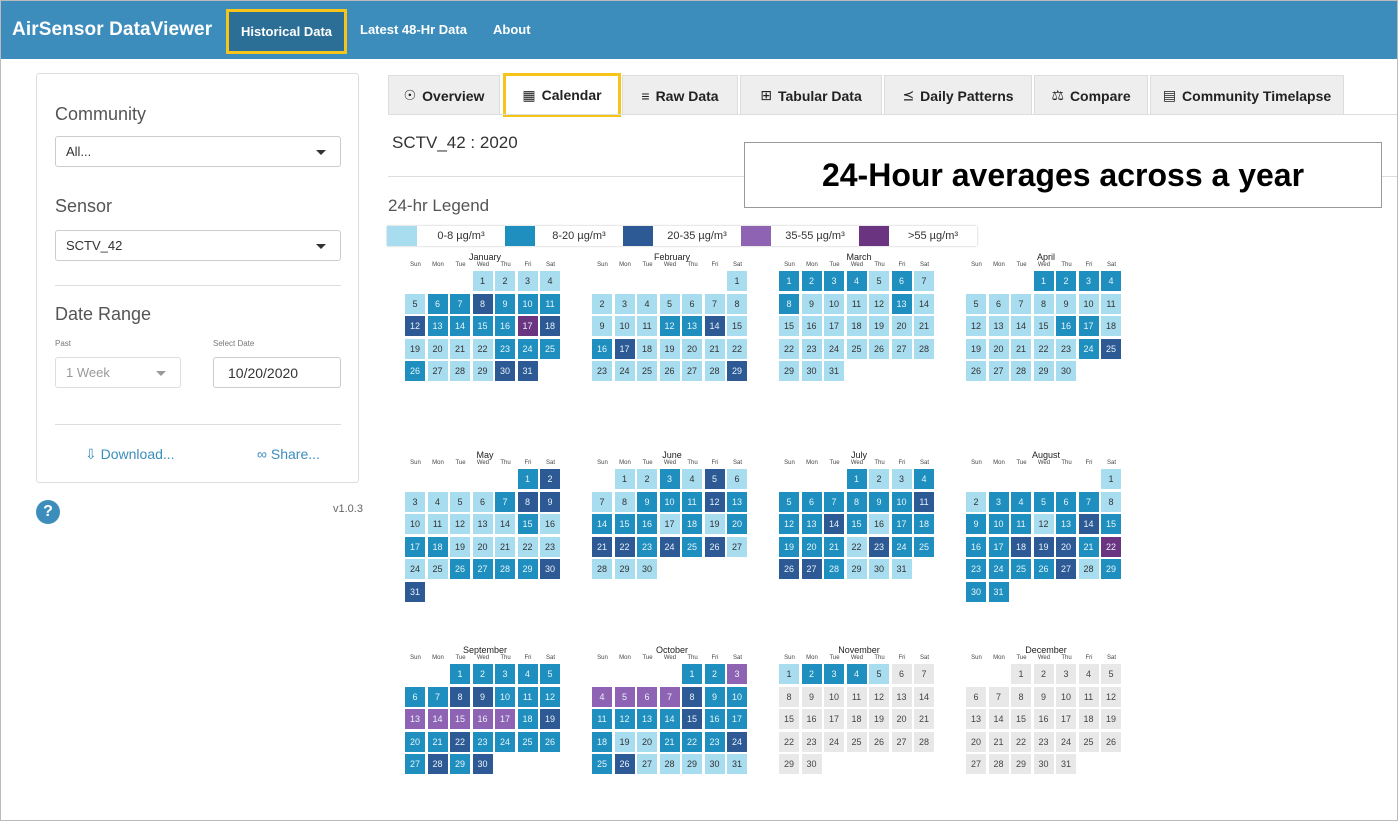 The image size is (1398, 821). I want to click on calendar-day: 10, so click(1088, 303).